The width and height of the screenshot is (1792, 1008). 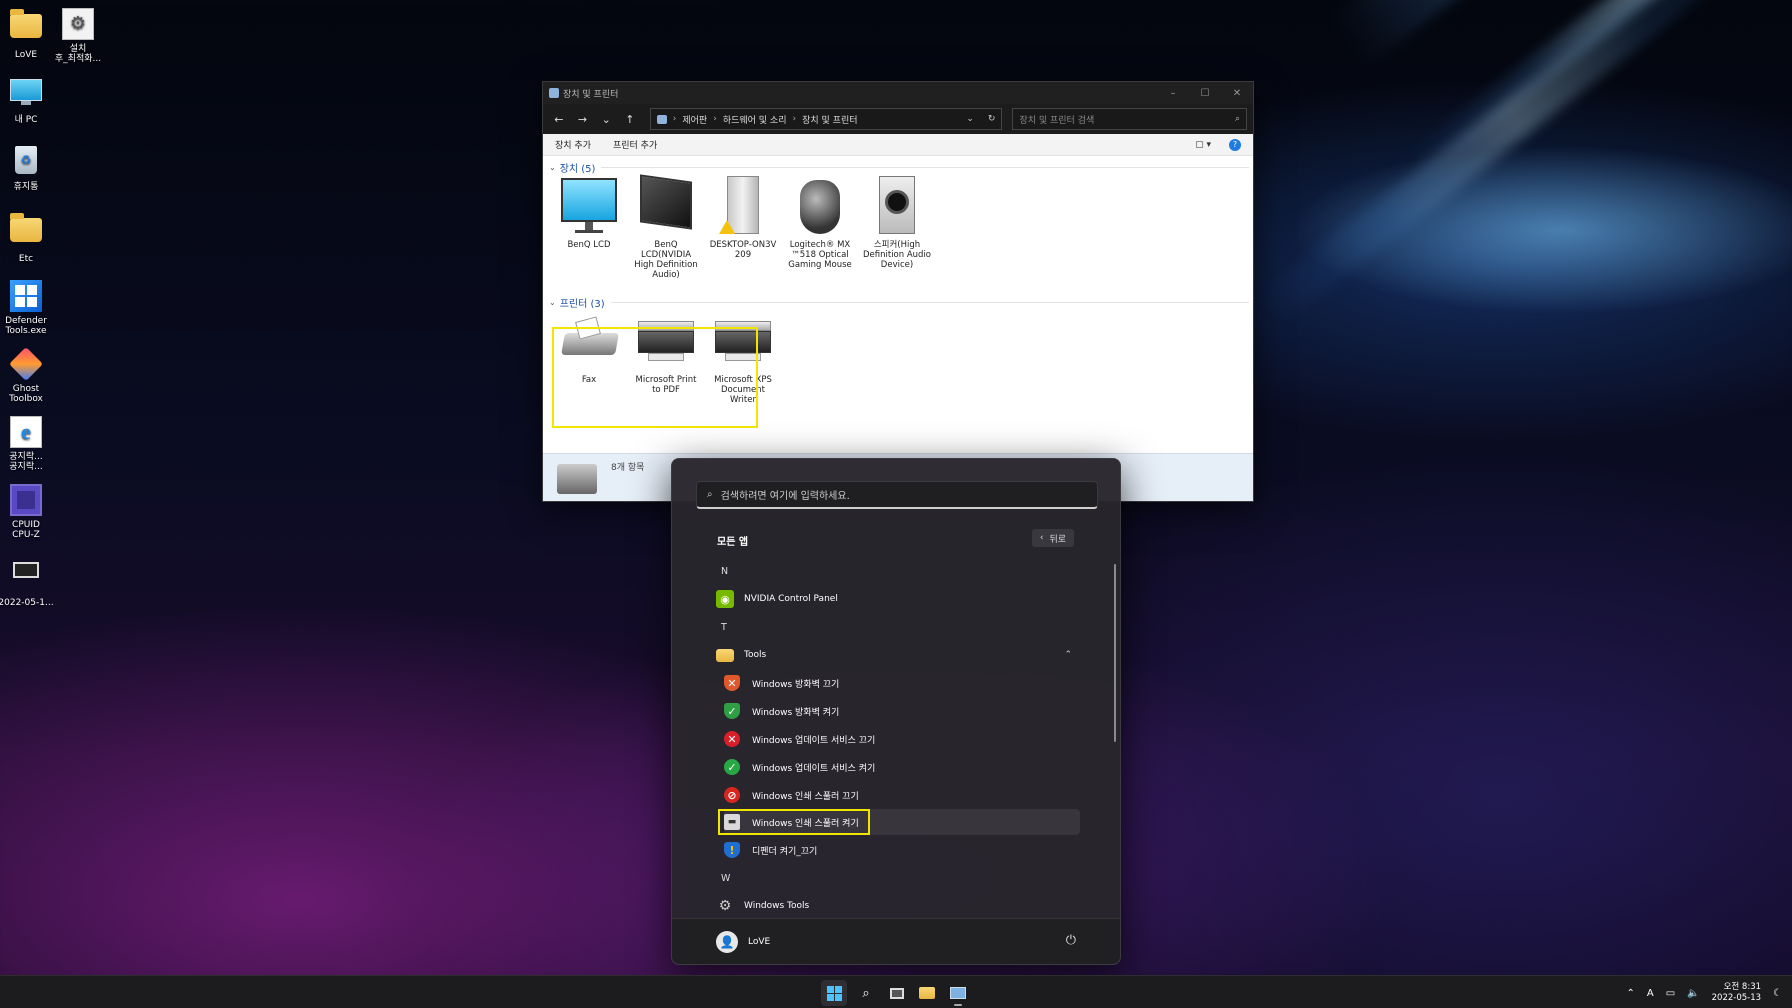 I want to click on add-device-button: 장치 추가, so click(x=573, y=144).